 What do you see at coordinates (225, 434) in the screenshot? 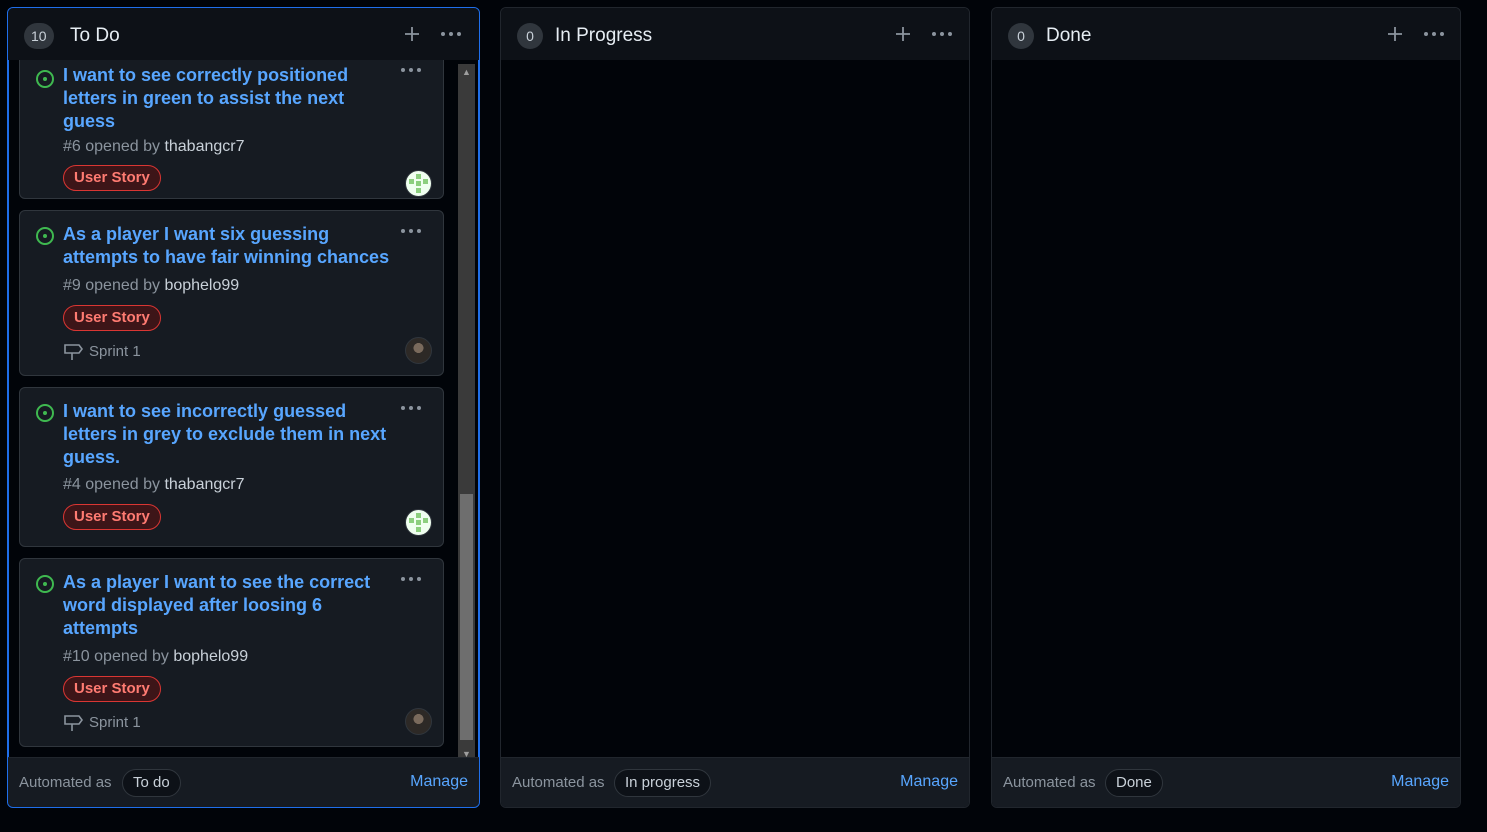
I see `issue-title-line: letters in grey to exclude them in next` at bounding box center [225, 434].